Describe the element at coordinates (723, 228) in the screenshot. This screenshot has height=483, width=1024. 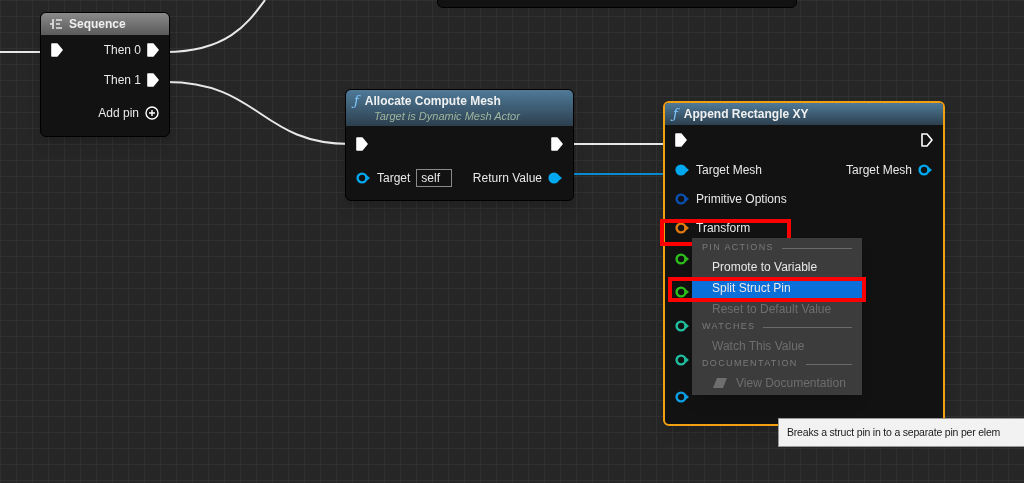
I see `pin-label: Transform` at that location.